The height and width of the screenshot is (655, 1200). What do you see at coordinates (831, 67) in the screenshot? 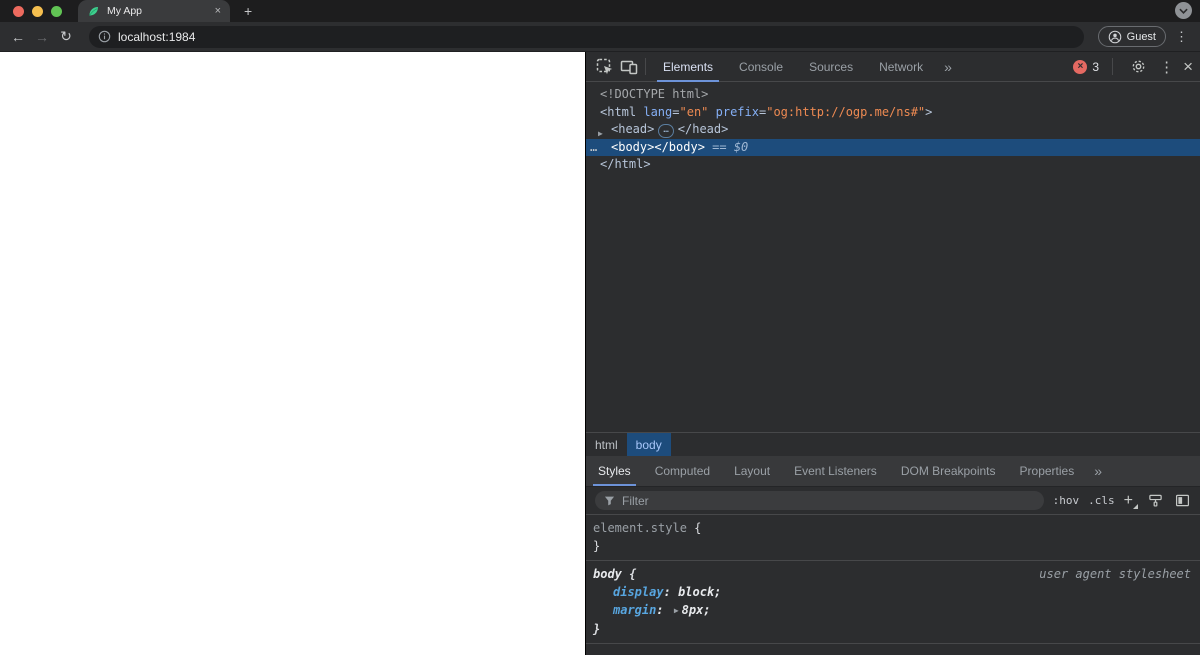
I see `devtools-tab-sources: Sources` at bounding box center [831, 67].